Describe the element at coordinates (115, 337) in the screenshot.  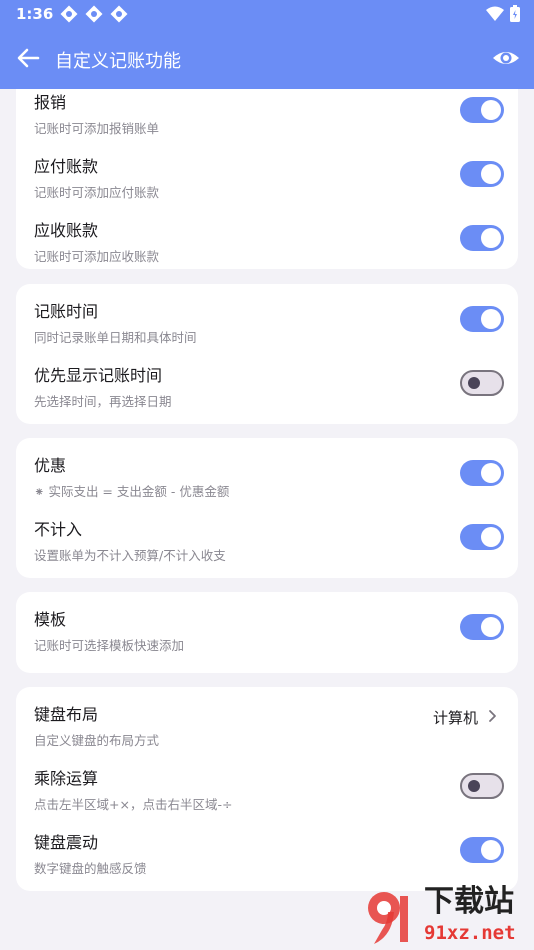
I see `setting-description: 同时记录账单日期和具体时间` at that location.